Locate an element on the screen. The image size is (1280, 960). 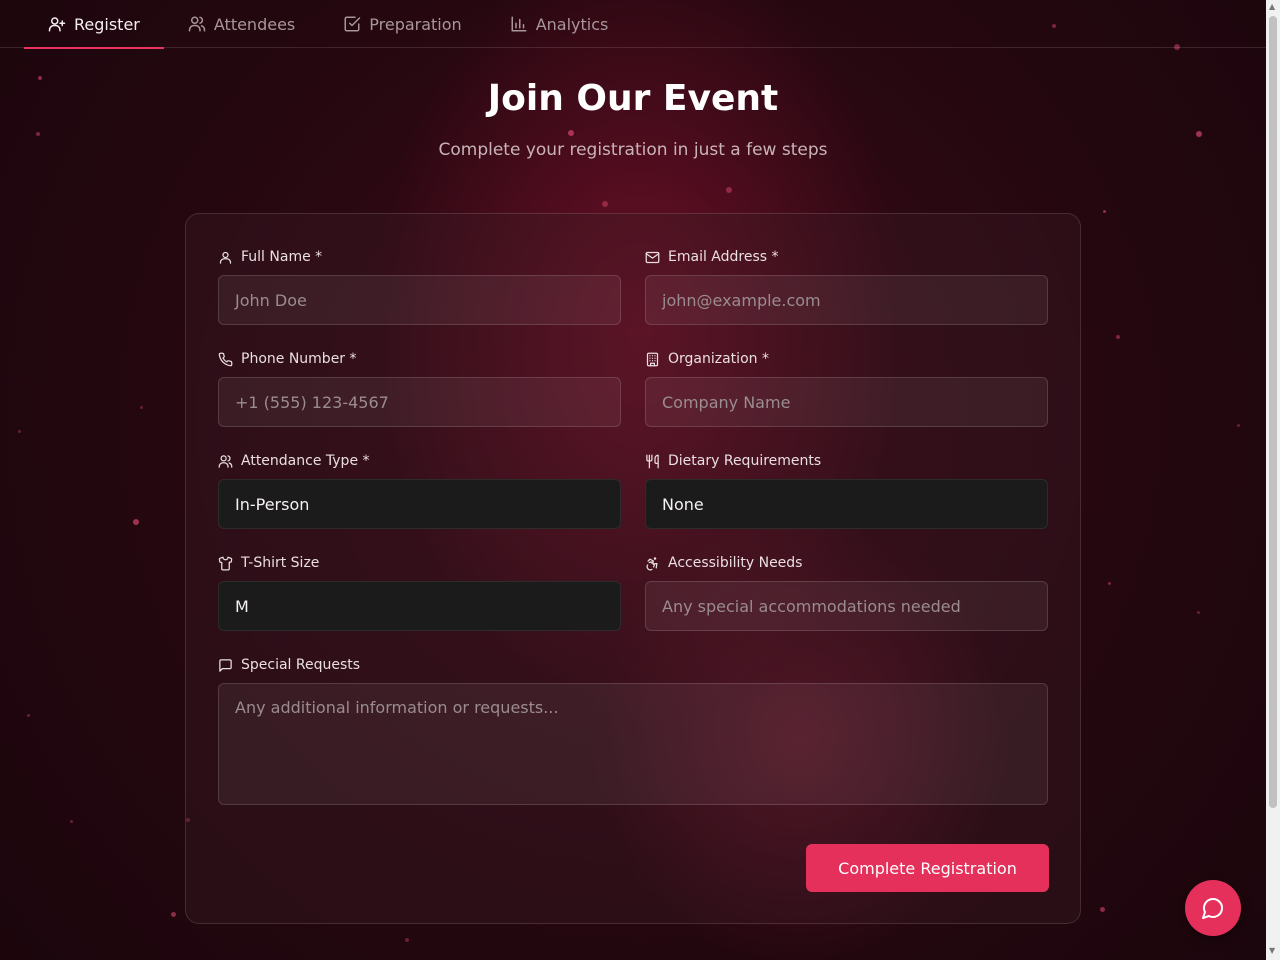
email-input: john@example.com is located at coordinates (846, 300).